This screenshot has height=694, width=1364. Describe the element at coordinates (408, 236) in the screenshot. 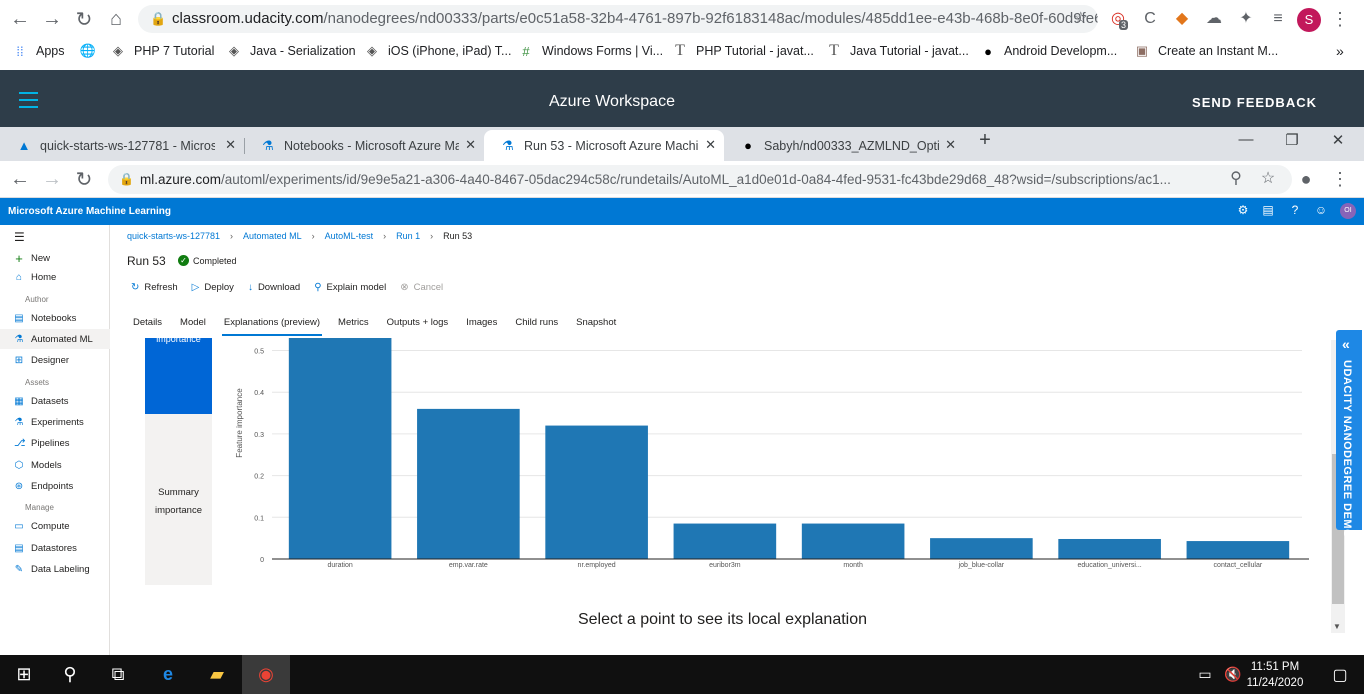

I see `breadcrumb-run-1: Run 1` at that location.